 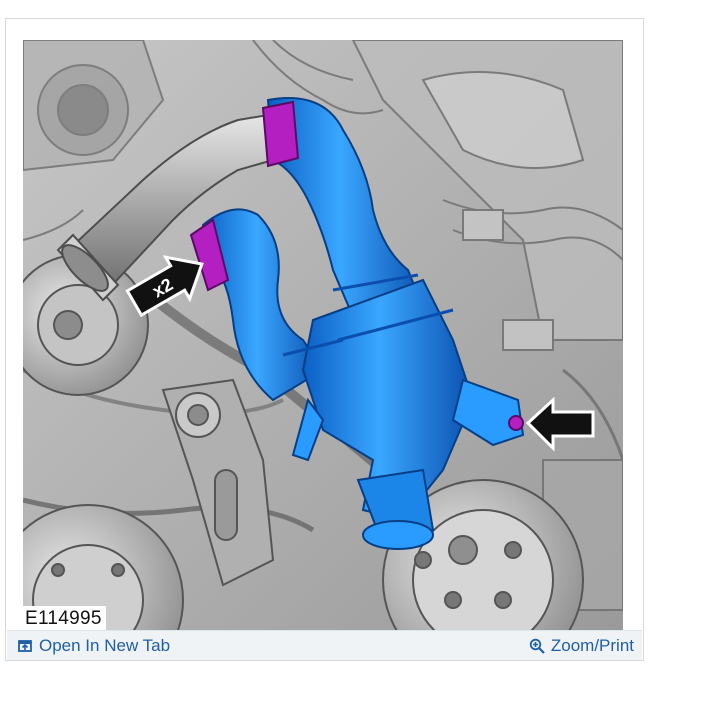 What do you see at coordinates (324, 645) in the screenshot?
I see `figure-toolbar: Open In New Tab Zoom/Print` at bounding box center [324, 645].